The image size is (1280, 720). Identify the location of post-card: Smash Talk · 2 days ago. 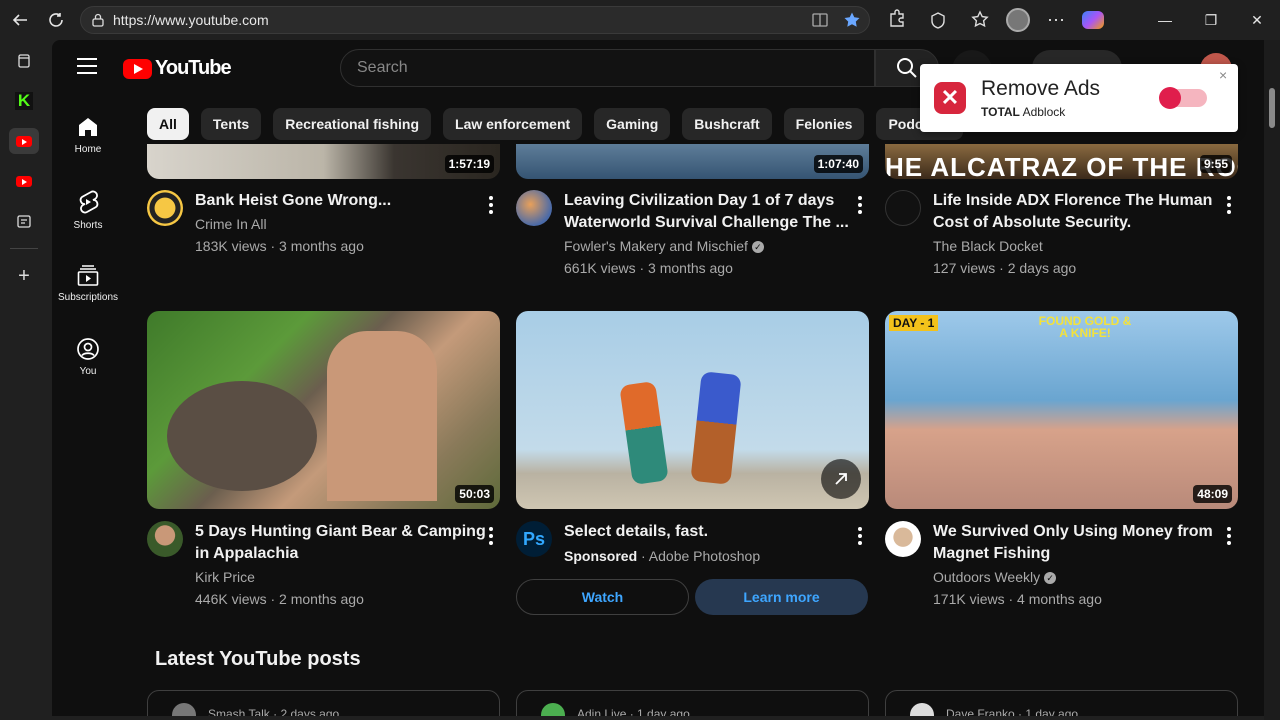
(323, 703).